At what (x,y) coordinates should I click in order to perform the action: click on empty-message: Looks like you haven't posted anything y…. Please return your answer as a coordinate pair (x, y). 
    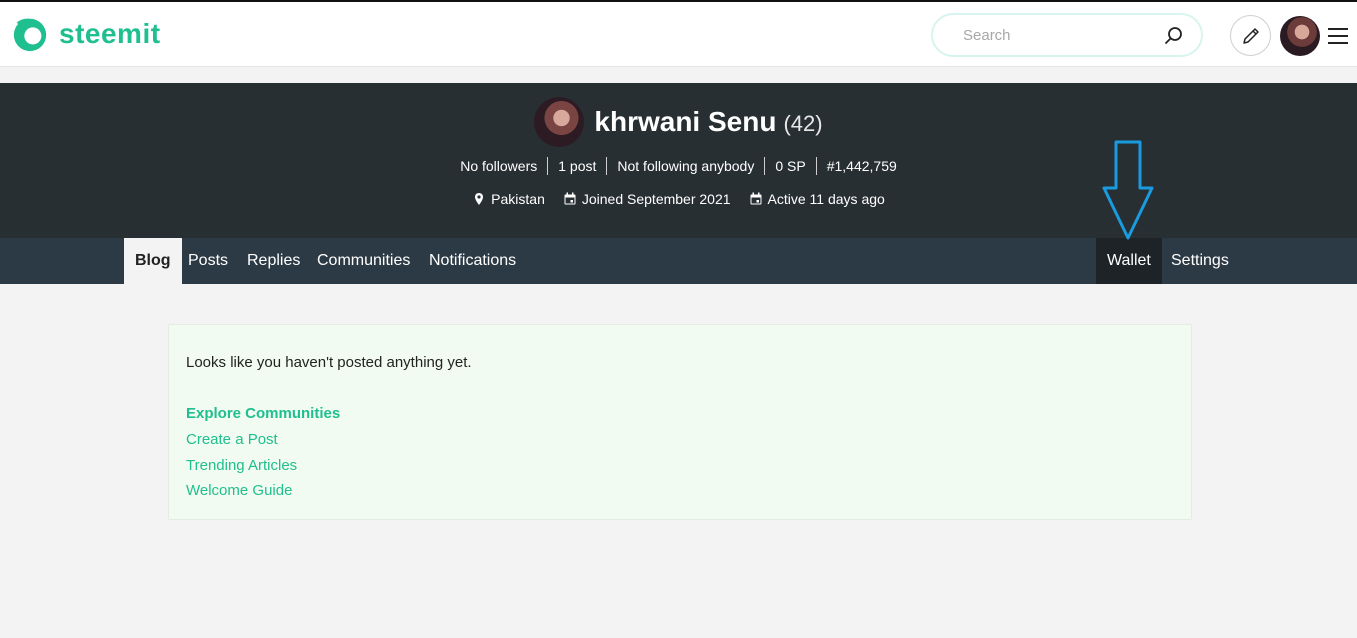
    Looking at the image, I should click on (329, 362).